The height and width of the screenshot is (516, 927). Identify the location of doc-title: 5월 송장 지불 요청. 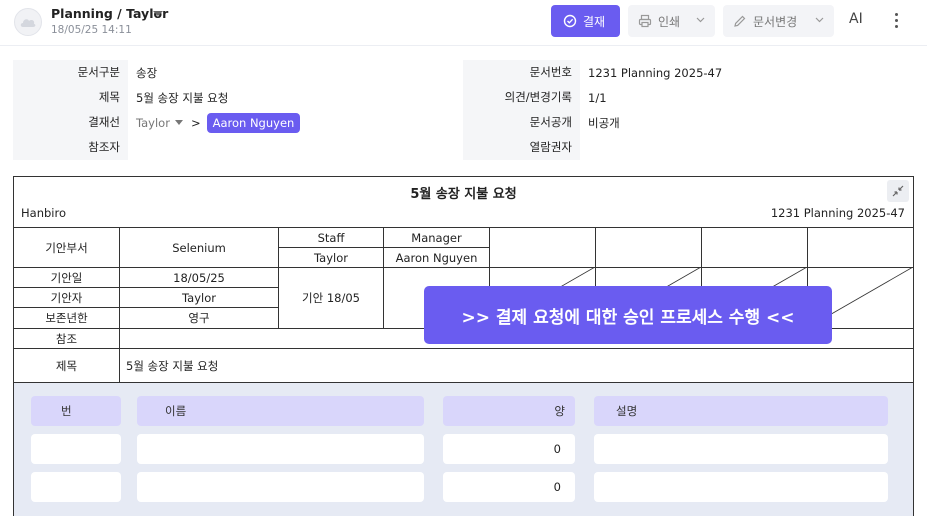
(463, 194).